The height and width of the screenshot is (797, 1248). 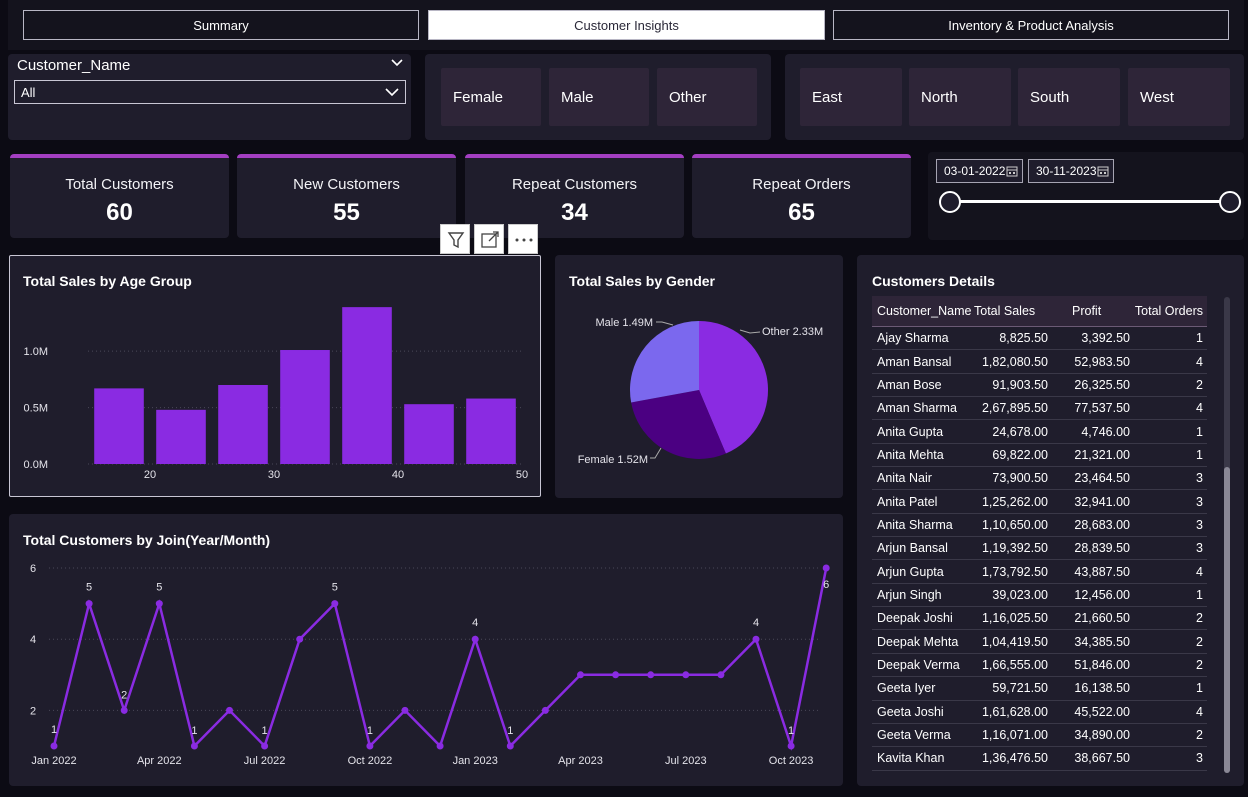 What do you see at coordinates (491, 97) in the screenshot?
I see `gender-tile-female: Female` at bounding box center [491, 97].